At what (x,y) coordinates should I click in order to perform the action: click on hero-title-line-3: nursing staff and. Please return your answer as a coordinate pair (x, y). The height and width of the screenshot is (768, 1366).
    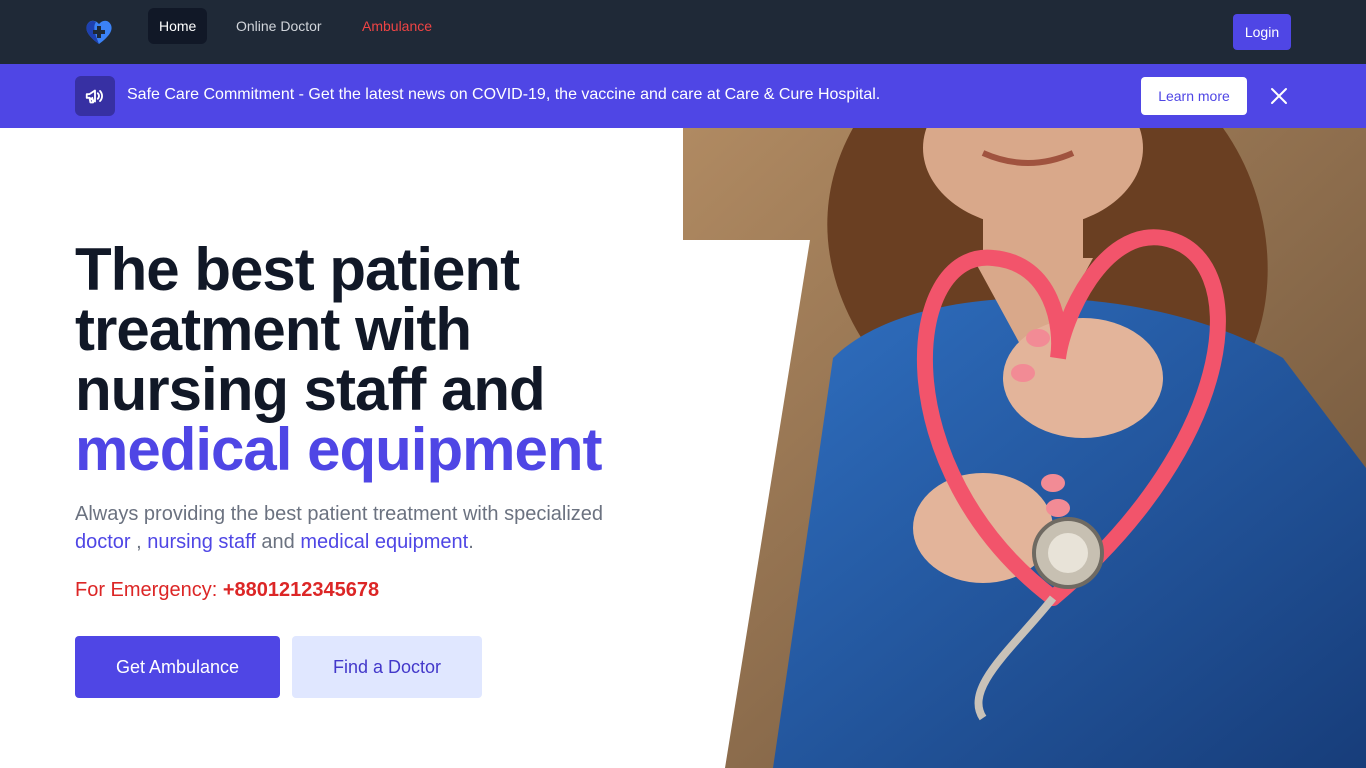
    Looking at the image, I should click on (310, 389).